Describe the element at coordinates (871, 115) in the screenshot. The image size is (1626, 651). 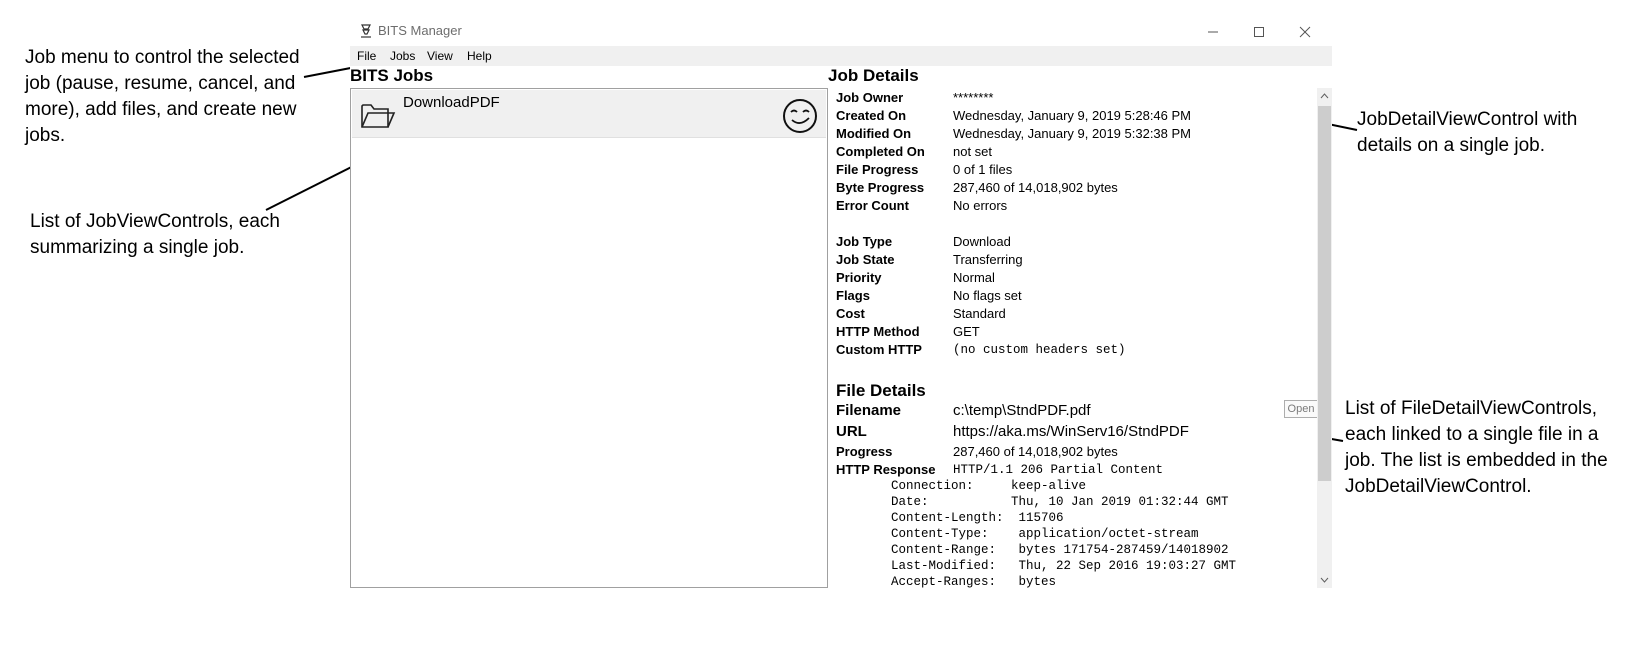
I see `field-label: Created On` at that location.